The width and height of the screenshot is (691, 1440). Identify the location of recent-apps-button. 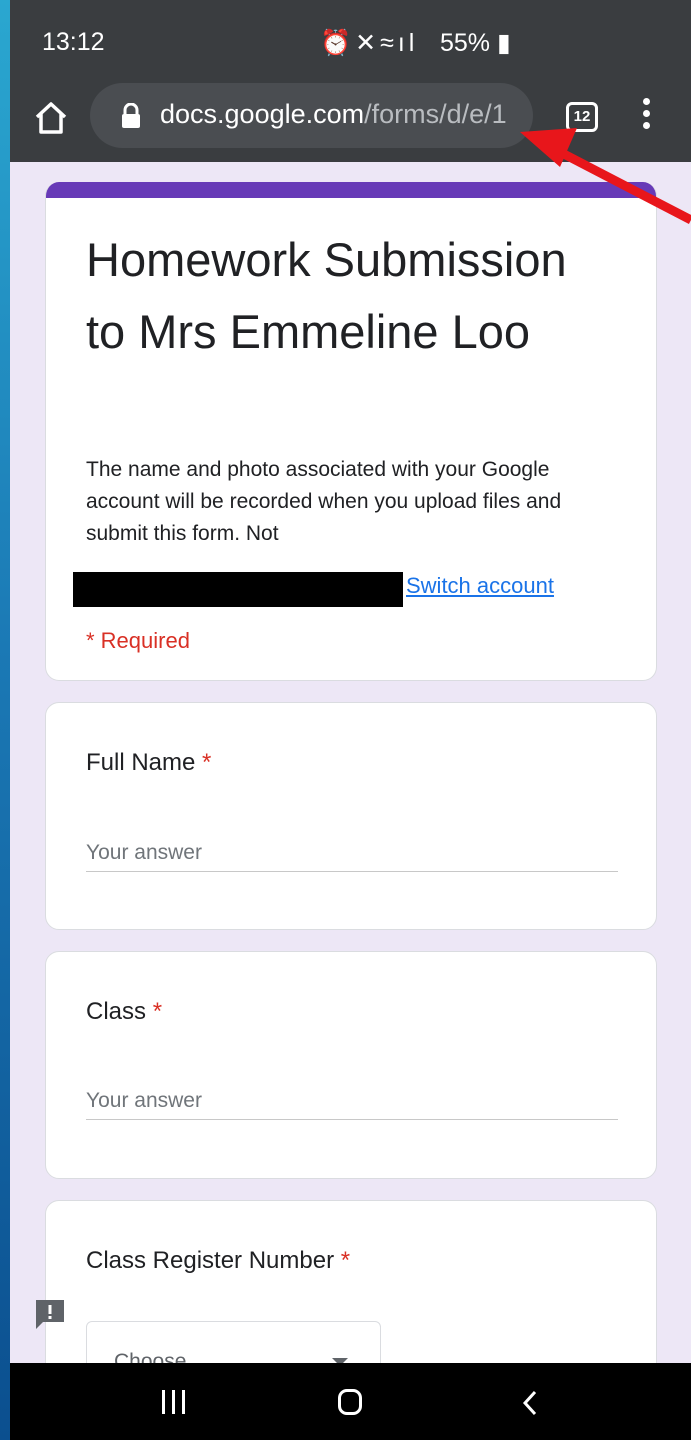
(174, 1402).